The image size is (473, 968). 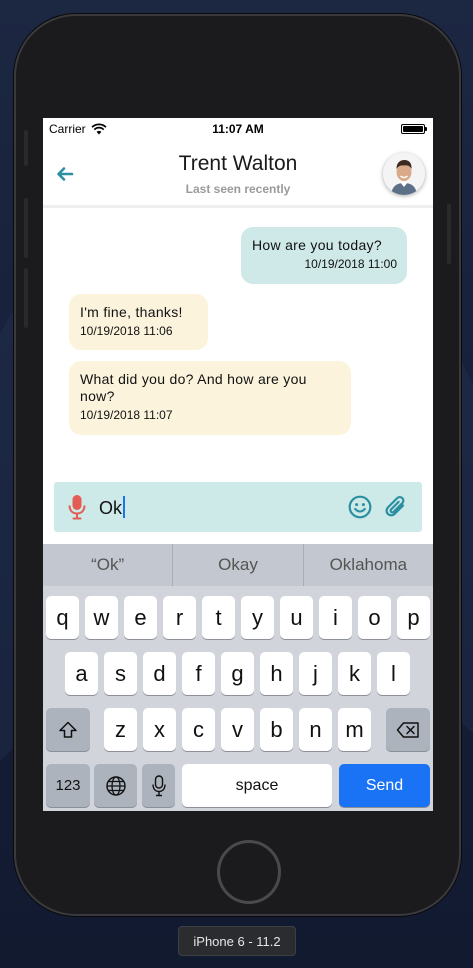 What do you see at coordinates (120, 729) in the screenshot?
I see `key-z: z` at bounding box center [120, 729].